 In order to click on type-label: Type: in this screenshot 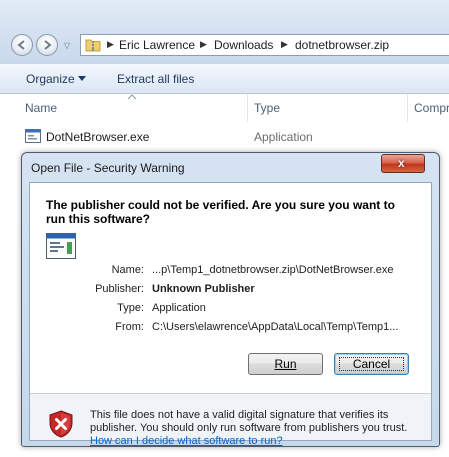, I will do `click(130, 308)`.